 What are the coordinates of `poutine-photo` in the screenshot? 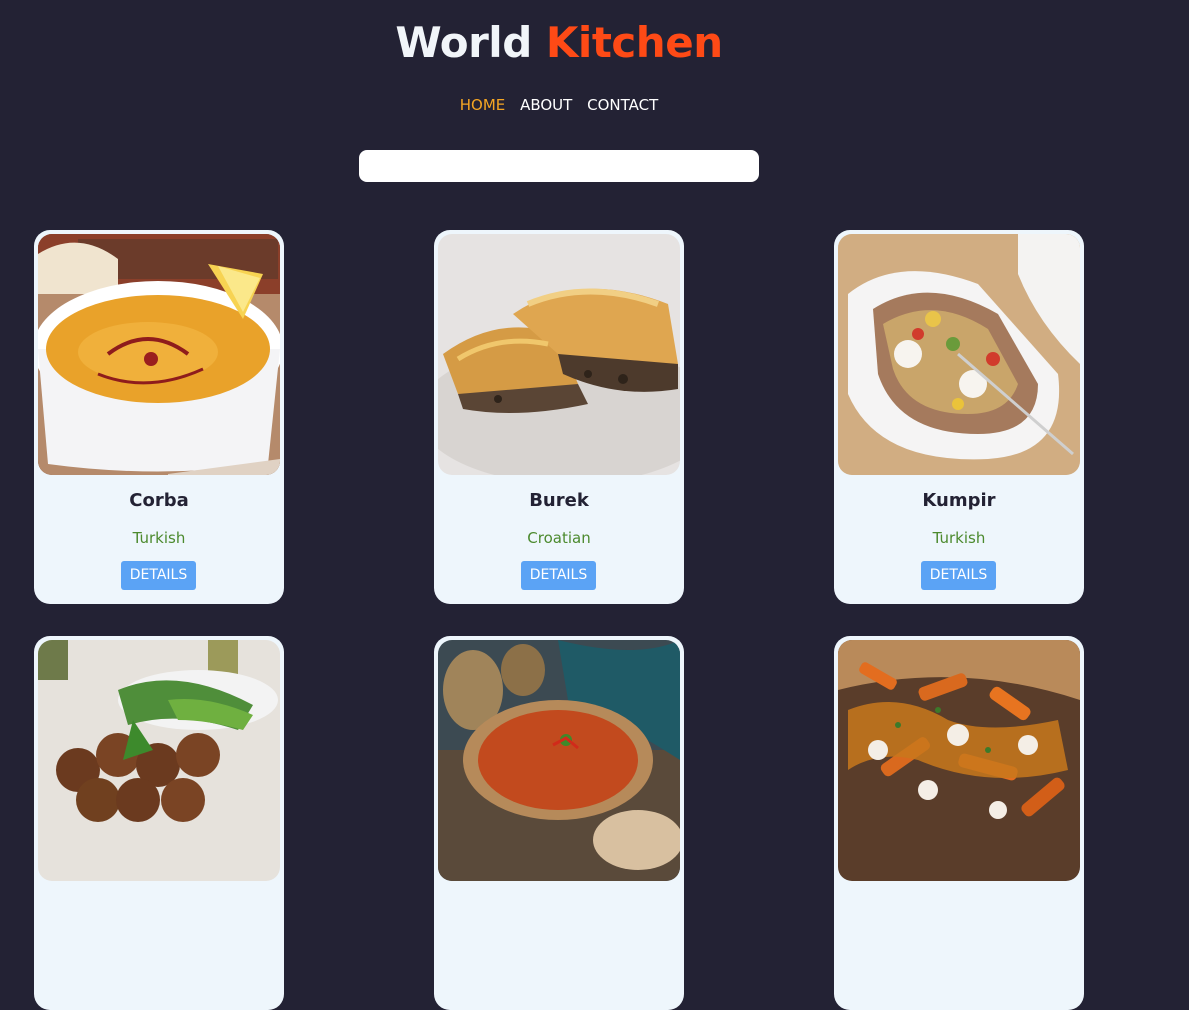 It's located at (959, 760).